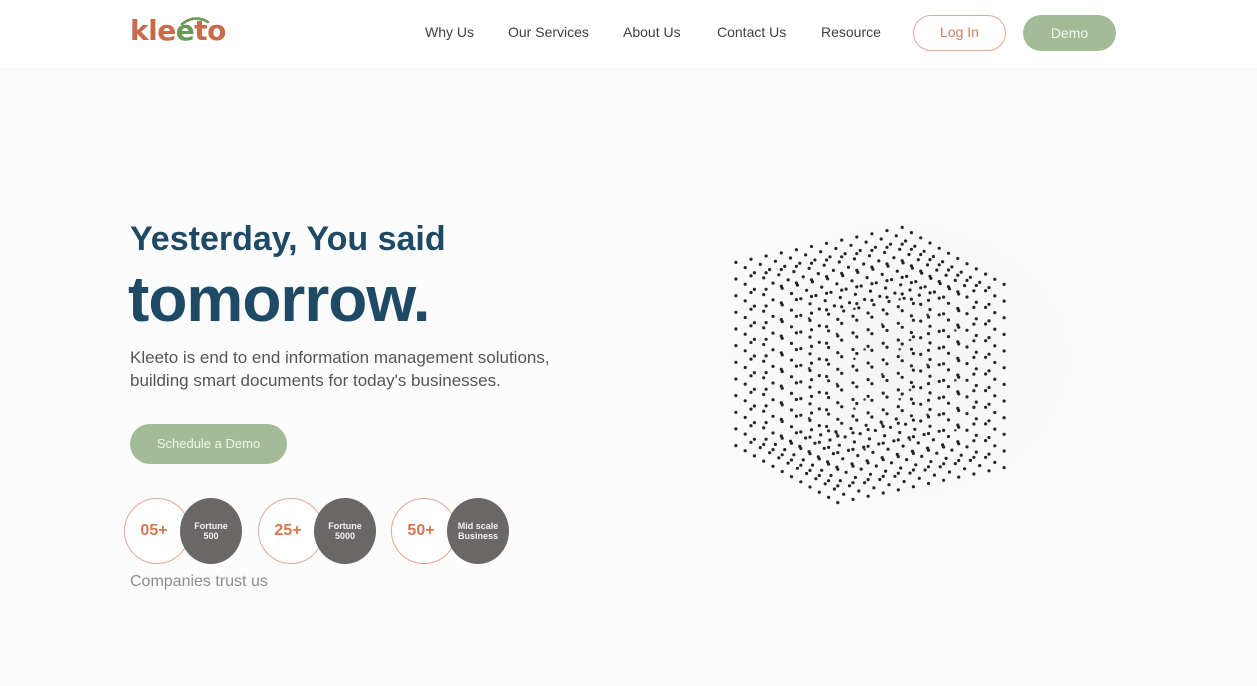  I want to click on nav-resource: Resource, so click(851, 32).